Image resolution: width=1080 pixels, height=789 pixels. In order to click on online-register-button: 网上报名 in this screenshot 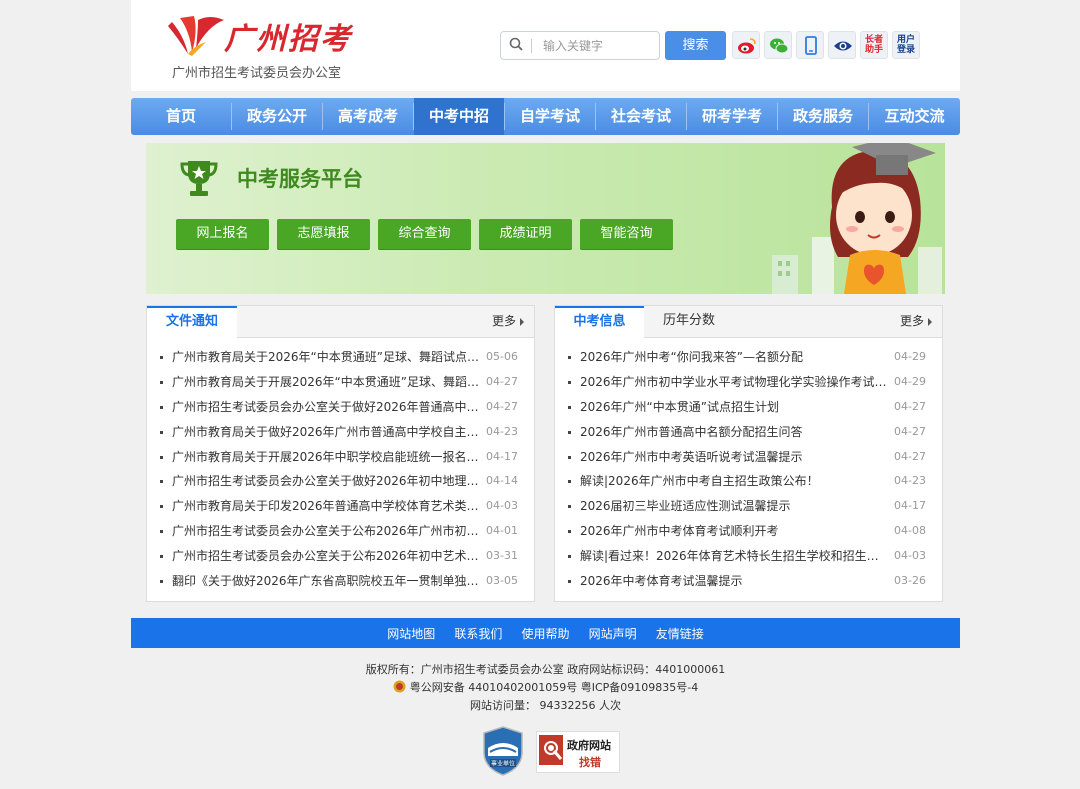, I will do `click(222, 234)`.